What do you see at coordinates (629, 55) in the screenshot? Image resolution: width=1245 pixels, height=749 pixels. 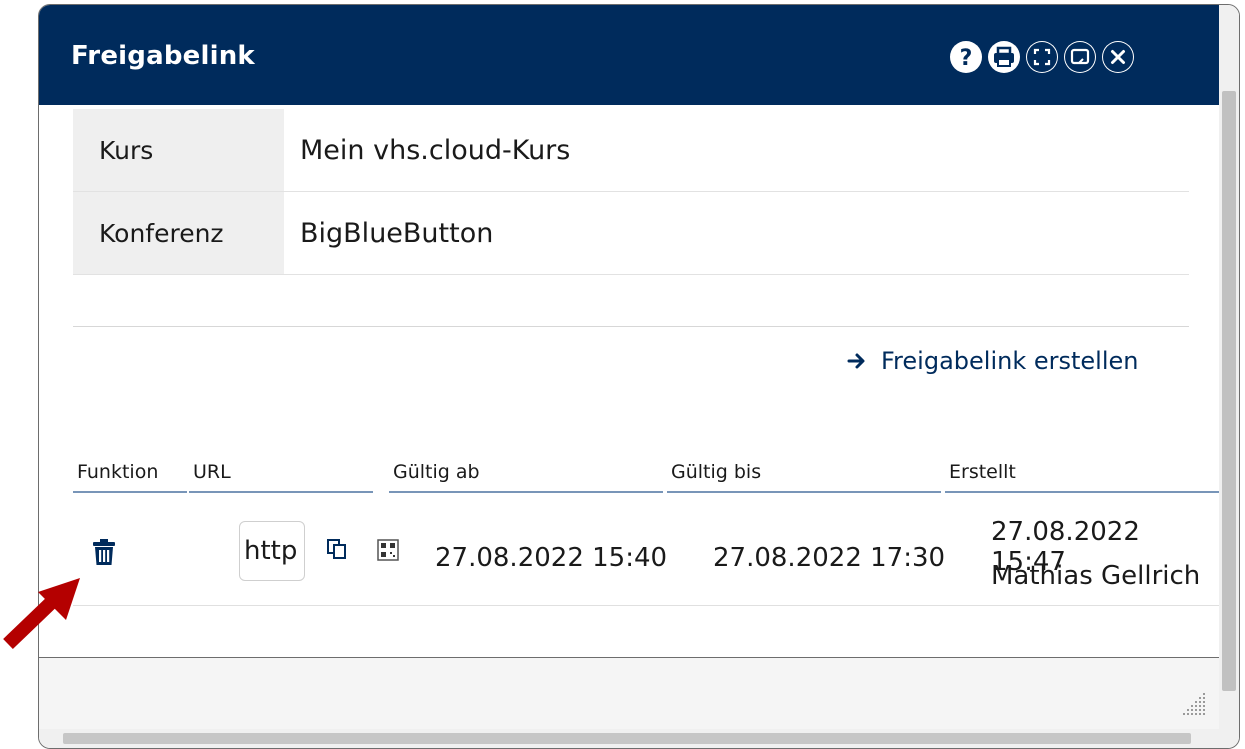 I see `dialog-titlebar: Freigabelink ?` at bounding box center [629, 55].